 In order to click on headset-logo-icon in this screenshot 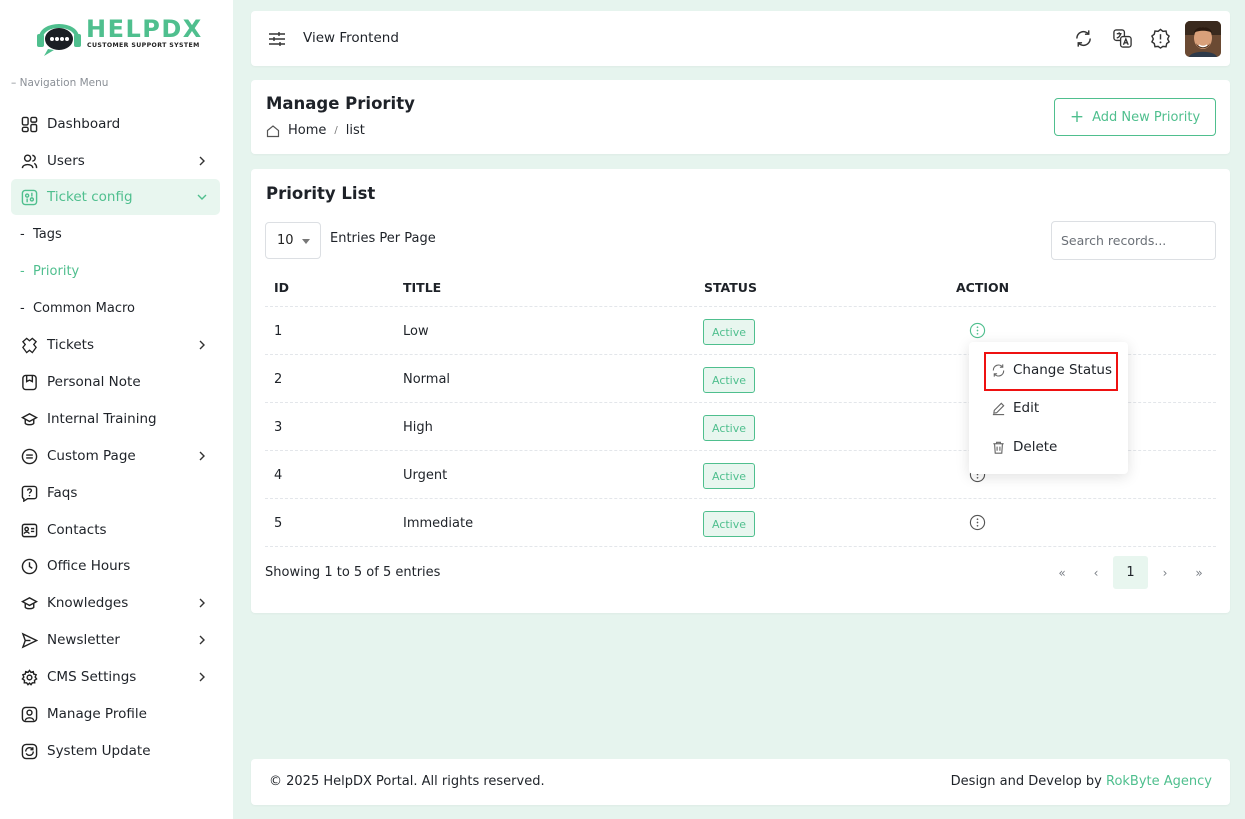, I will do `click(59, 40)`.